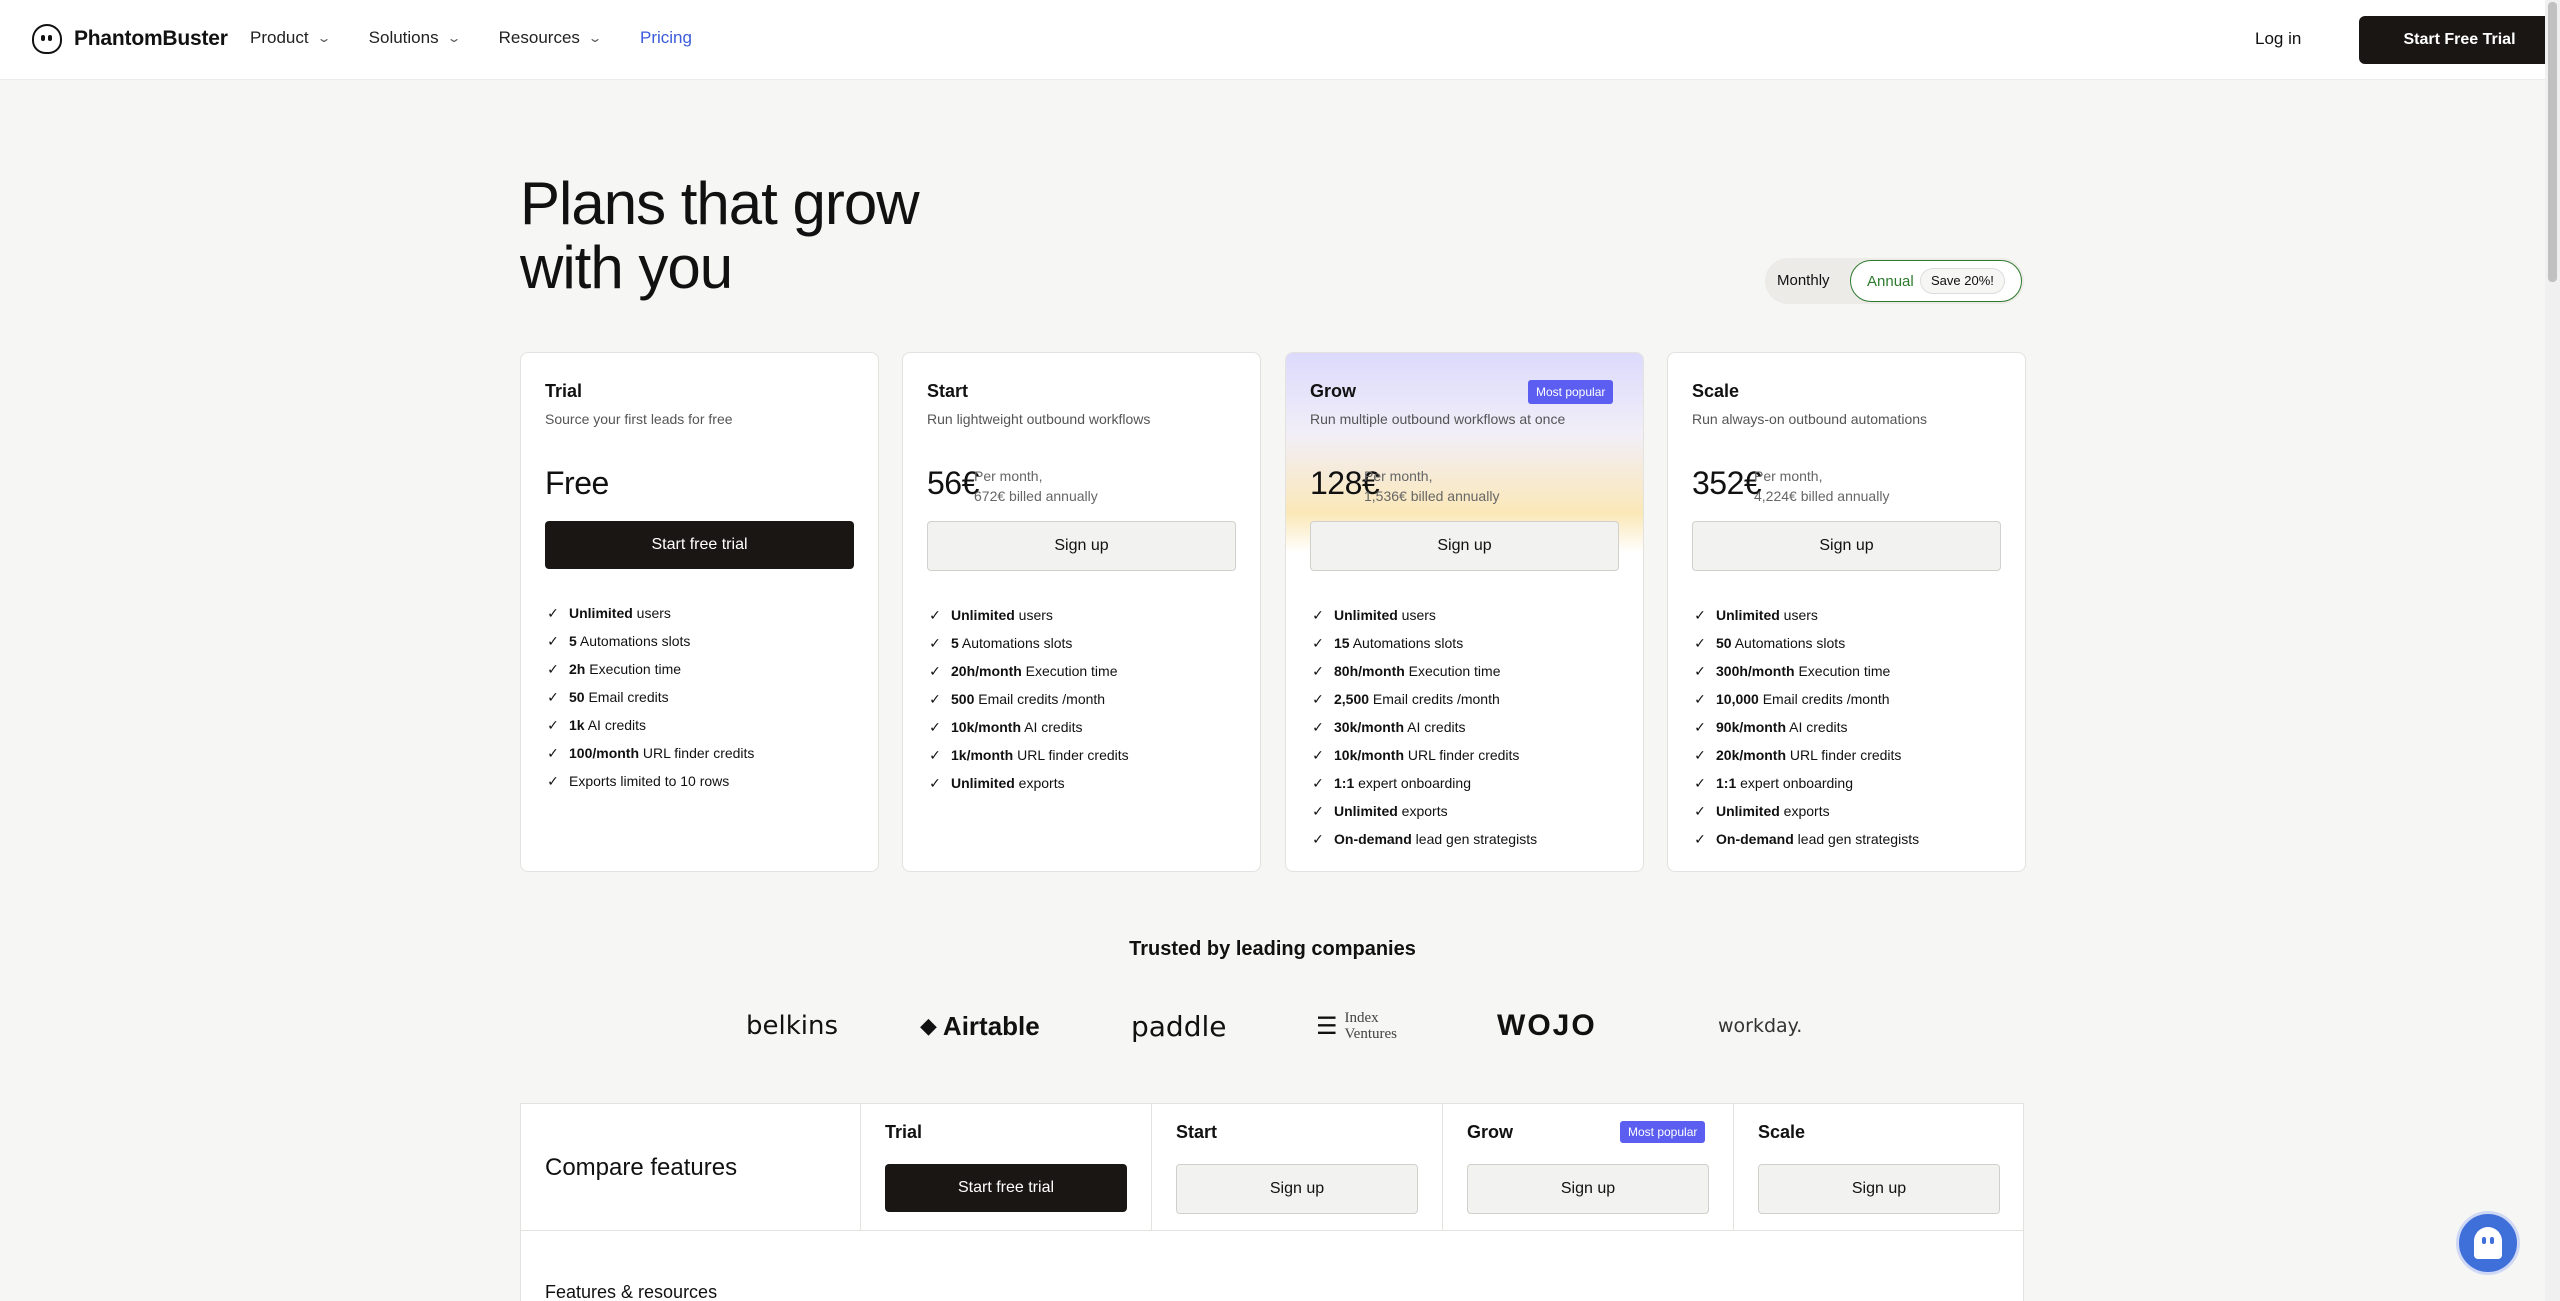 The height and width of the screenshot is (1301, 2560). What do you see at coordinates (1804, 811) in the screenshot?
I see `feature-label: exports` at bounding box center [1804, 811].